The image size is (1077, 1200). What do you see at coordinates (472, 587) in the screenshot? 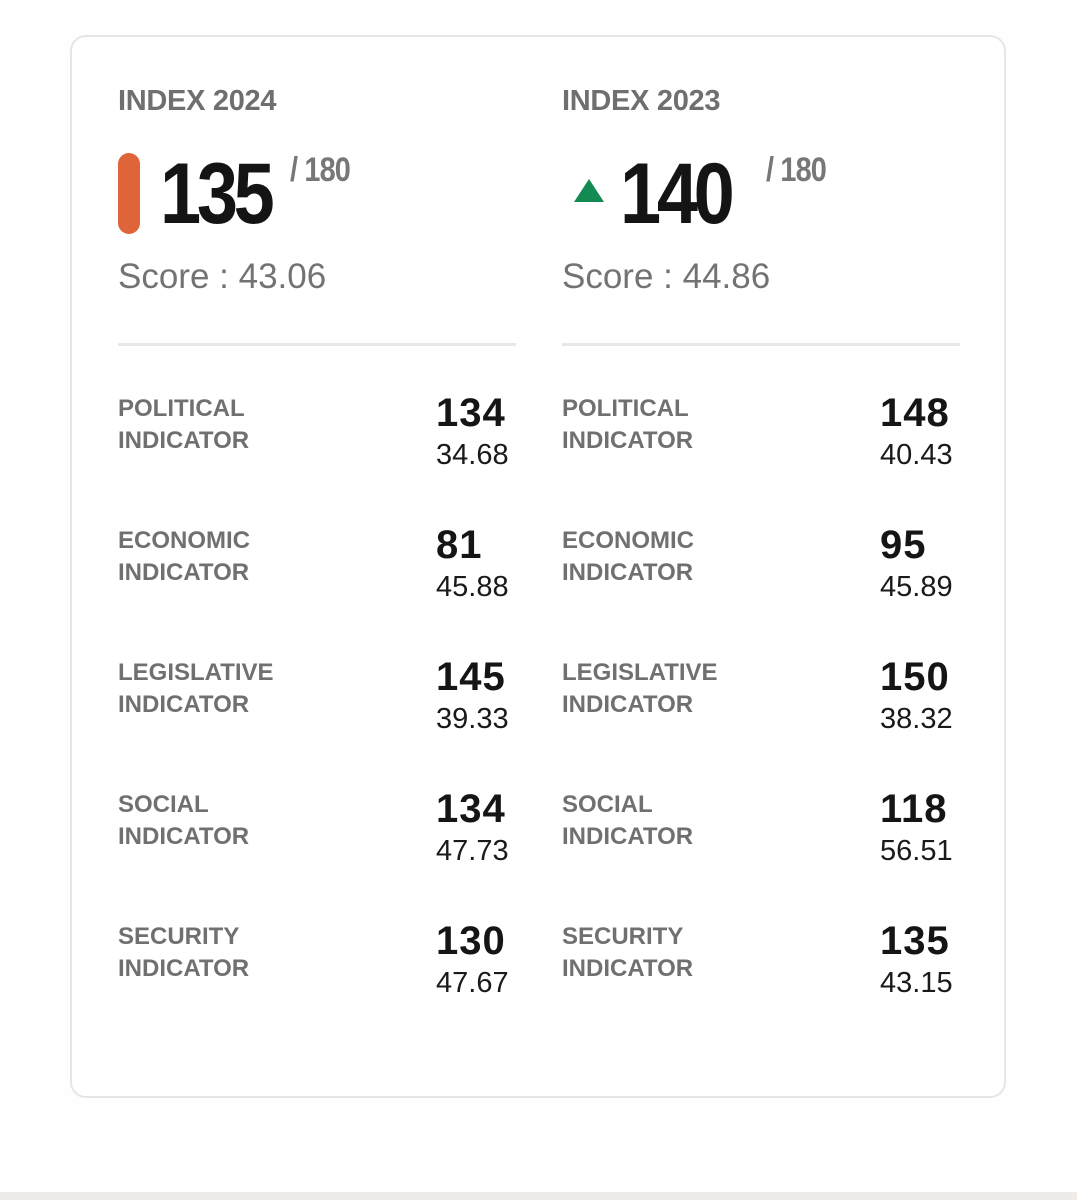
I see `indicator-score: 45.88` at bounding box center [472, 587].